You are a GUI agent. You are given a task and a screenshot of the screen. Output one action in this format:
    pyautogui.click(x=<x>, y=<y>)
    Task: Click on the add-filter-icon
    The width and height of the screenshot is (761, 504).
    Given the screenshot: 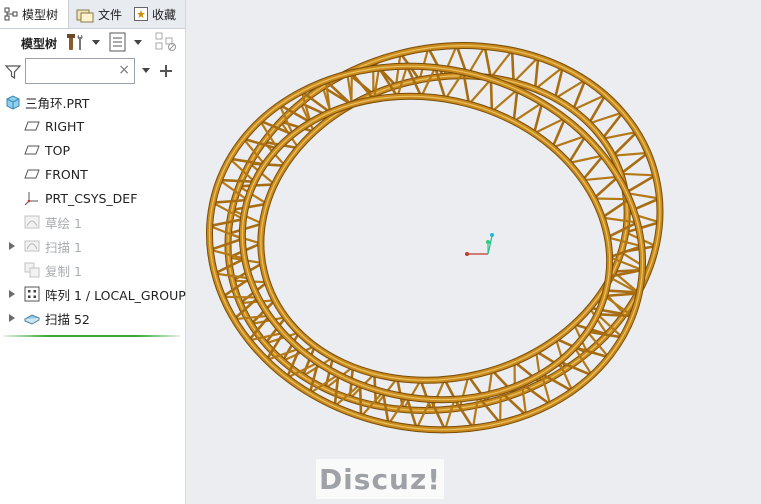 What is the action you would take?
    pyautogui.click(x=166, y=71)
    